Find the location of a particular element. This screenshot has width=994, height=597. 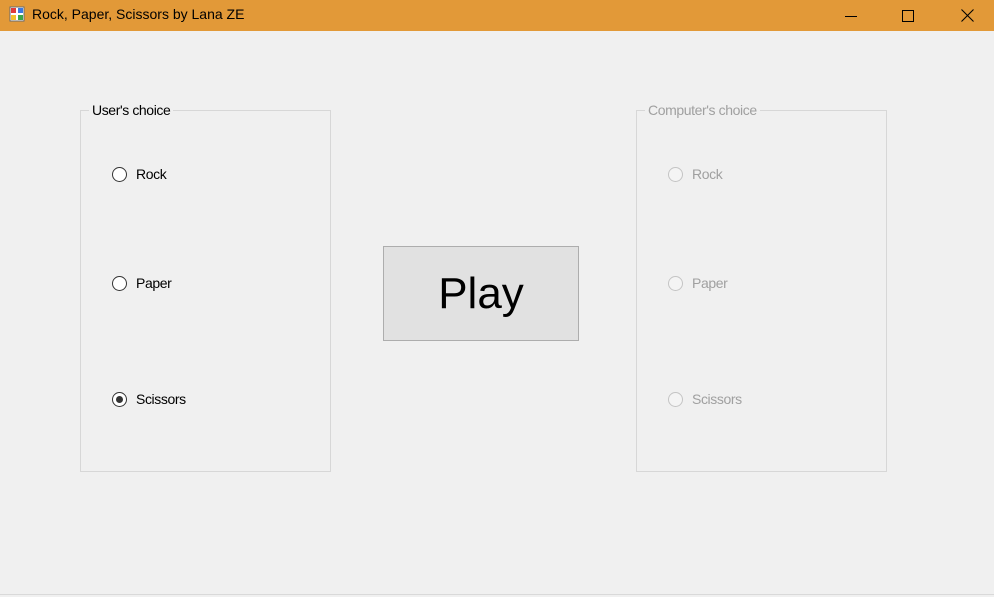

minimize-button is located at coordinates (851, 15).